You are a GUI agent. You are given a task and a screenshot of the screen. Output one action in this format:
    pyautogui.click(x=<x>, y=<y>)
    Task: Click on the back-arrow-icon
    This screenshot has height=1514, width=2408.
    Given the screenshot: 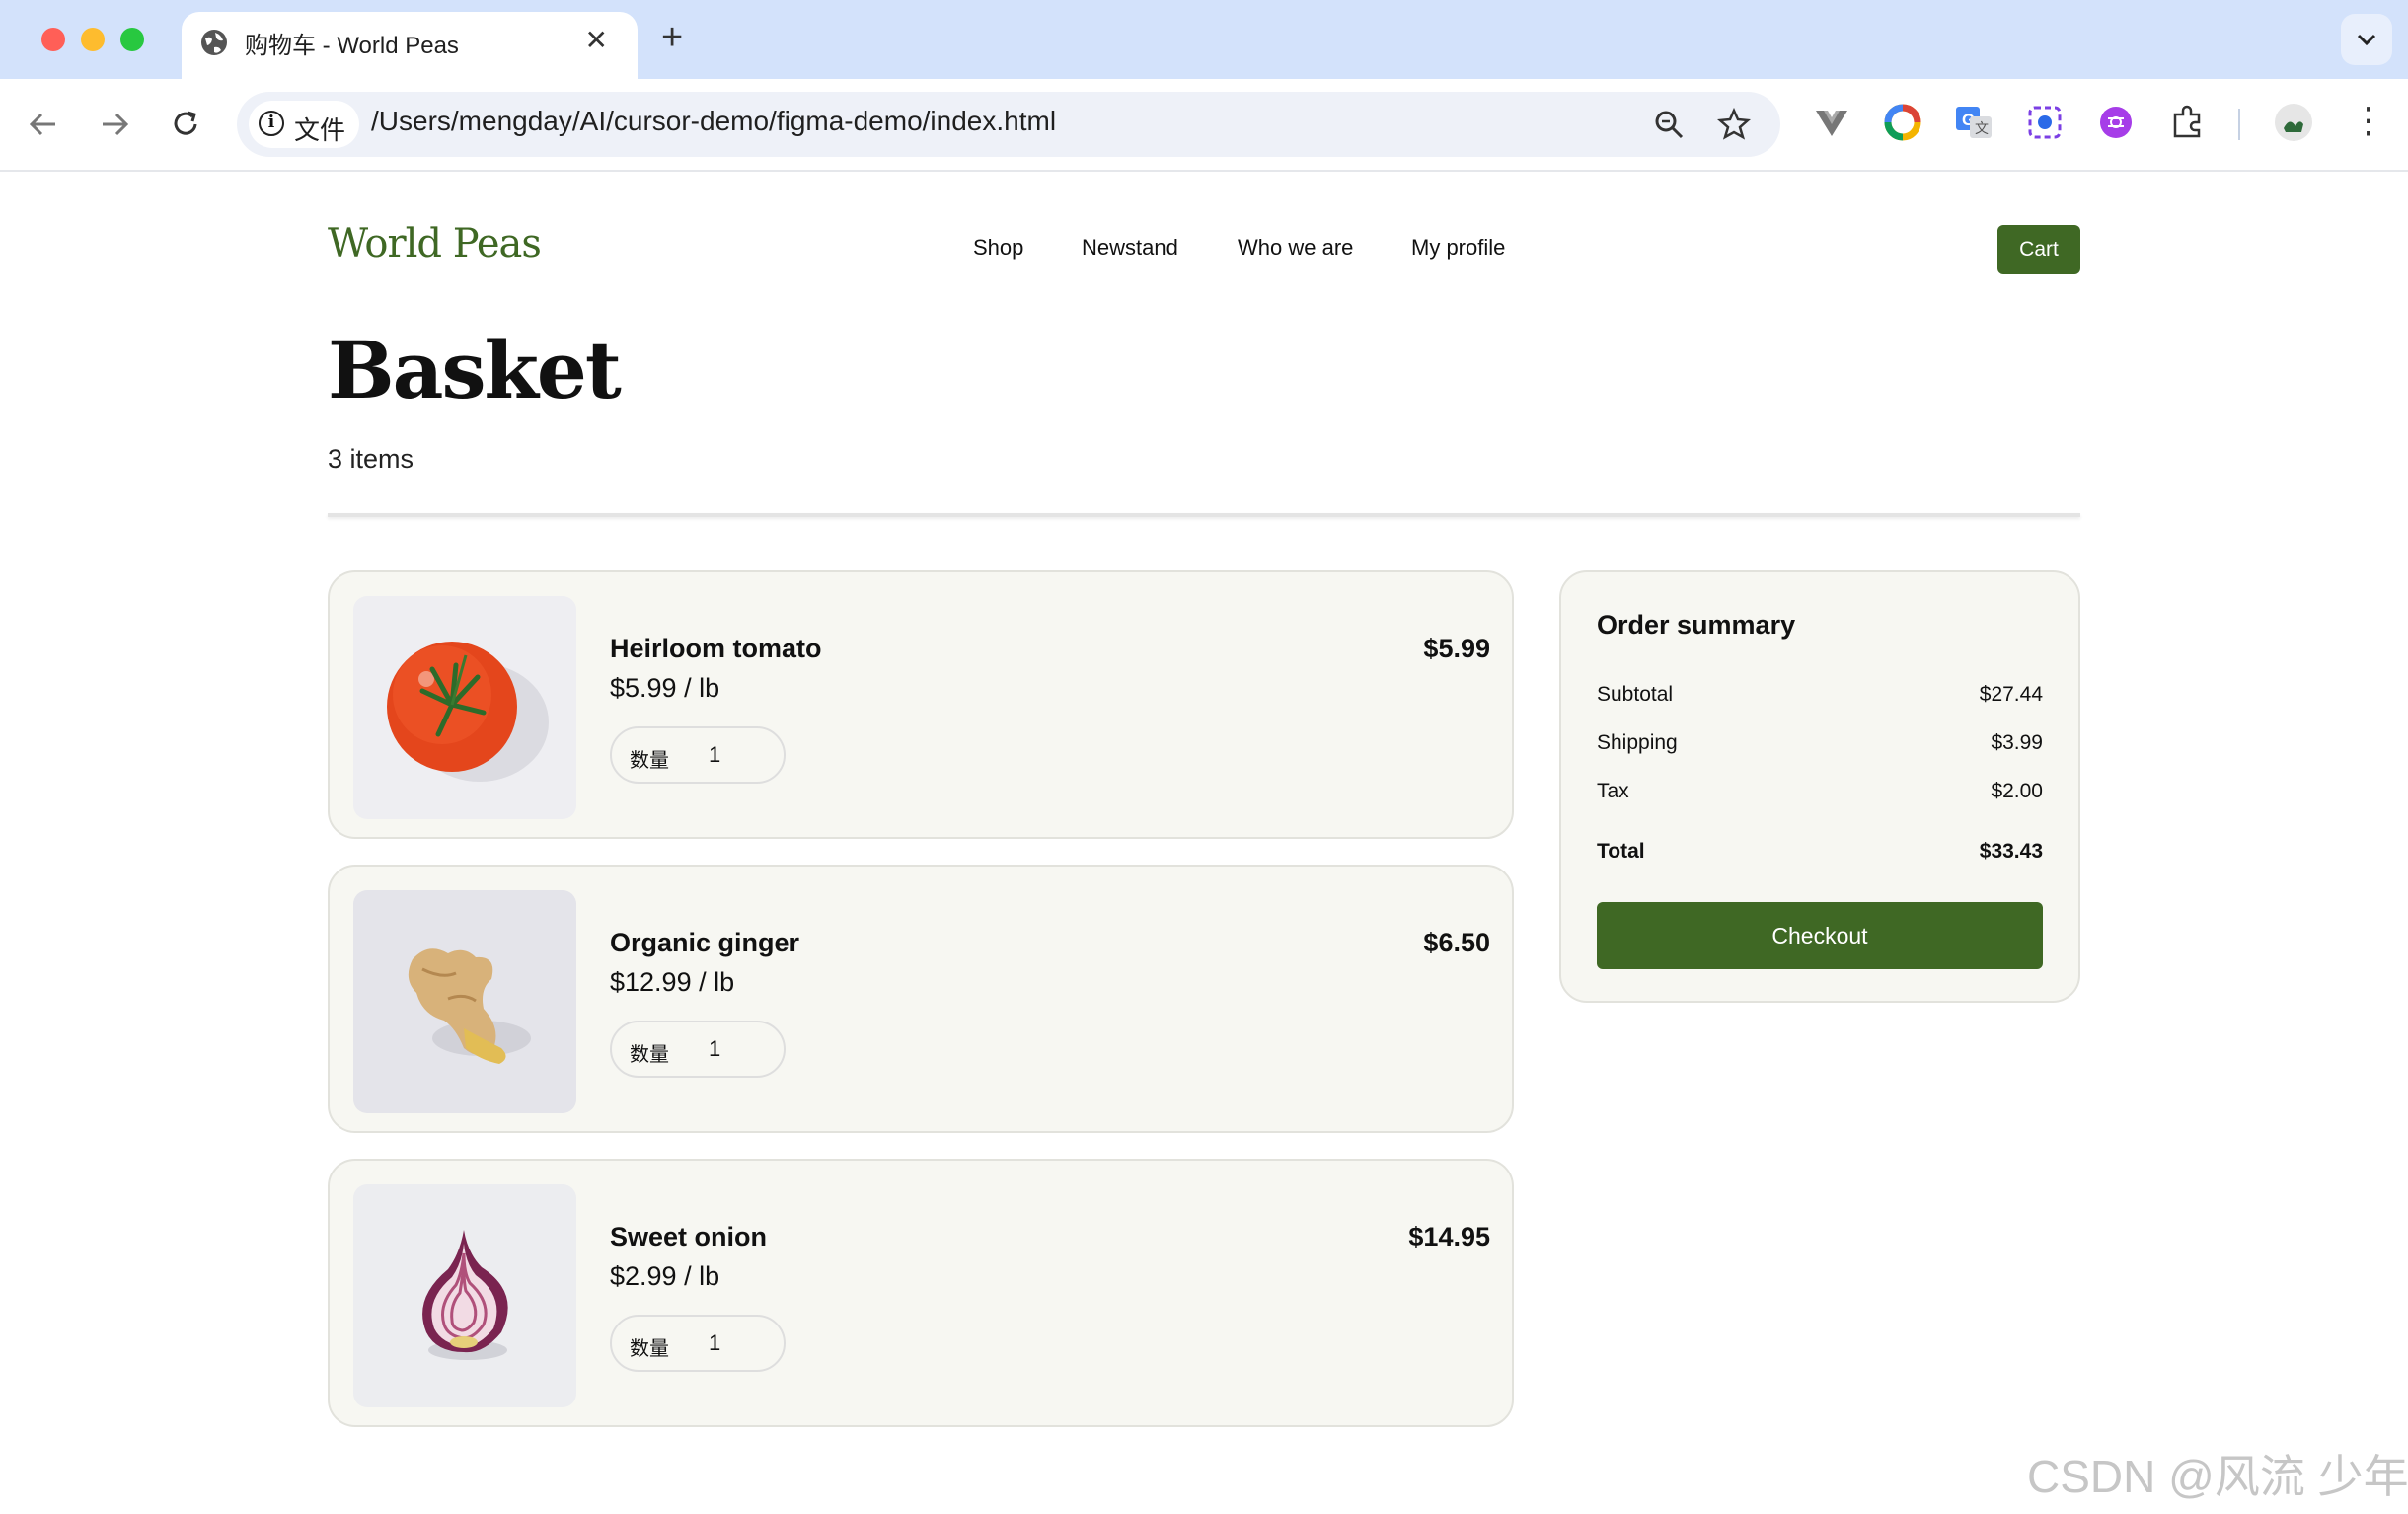 What is the action you would take?
    pyautogui.click(x=44, y=124)
    